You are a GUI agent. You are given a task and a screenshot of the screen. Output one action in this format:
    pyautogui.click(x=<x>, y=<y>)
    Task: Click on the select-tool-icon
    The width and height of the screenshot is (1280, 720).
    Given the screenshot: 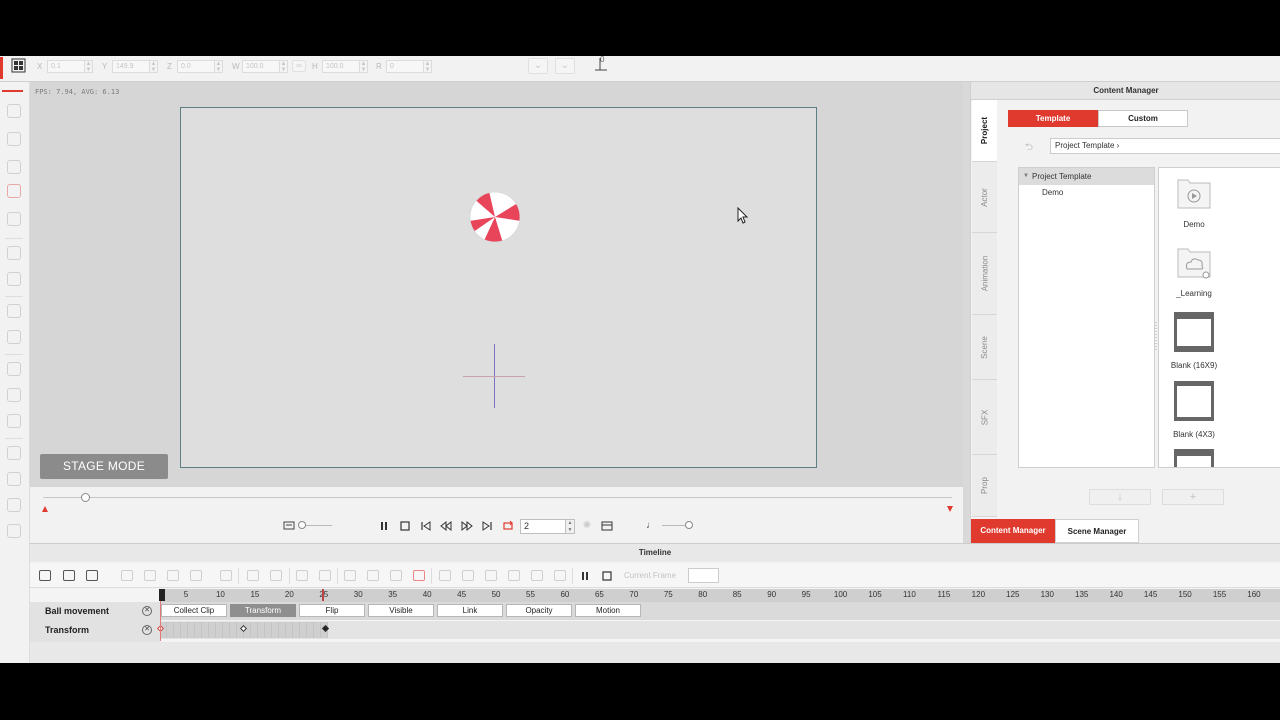 What is the action you would take?
    pyautogui.click(x=14, y=111)
    